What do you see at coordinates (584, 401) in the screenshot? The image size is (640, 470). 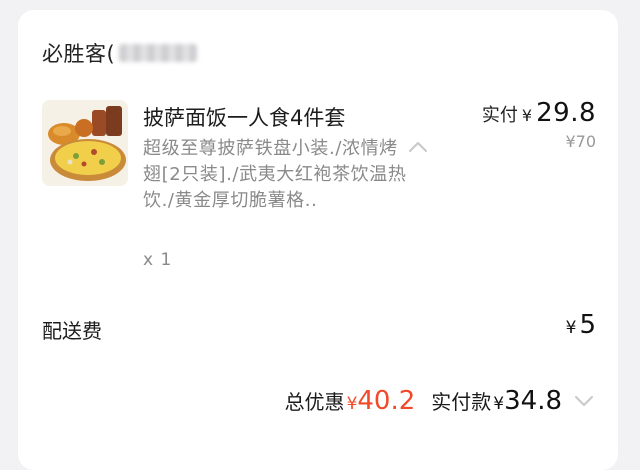 I see `chevron-down-icon` at bounding box center [584, 401].